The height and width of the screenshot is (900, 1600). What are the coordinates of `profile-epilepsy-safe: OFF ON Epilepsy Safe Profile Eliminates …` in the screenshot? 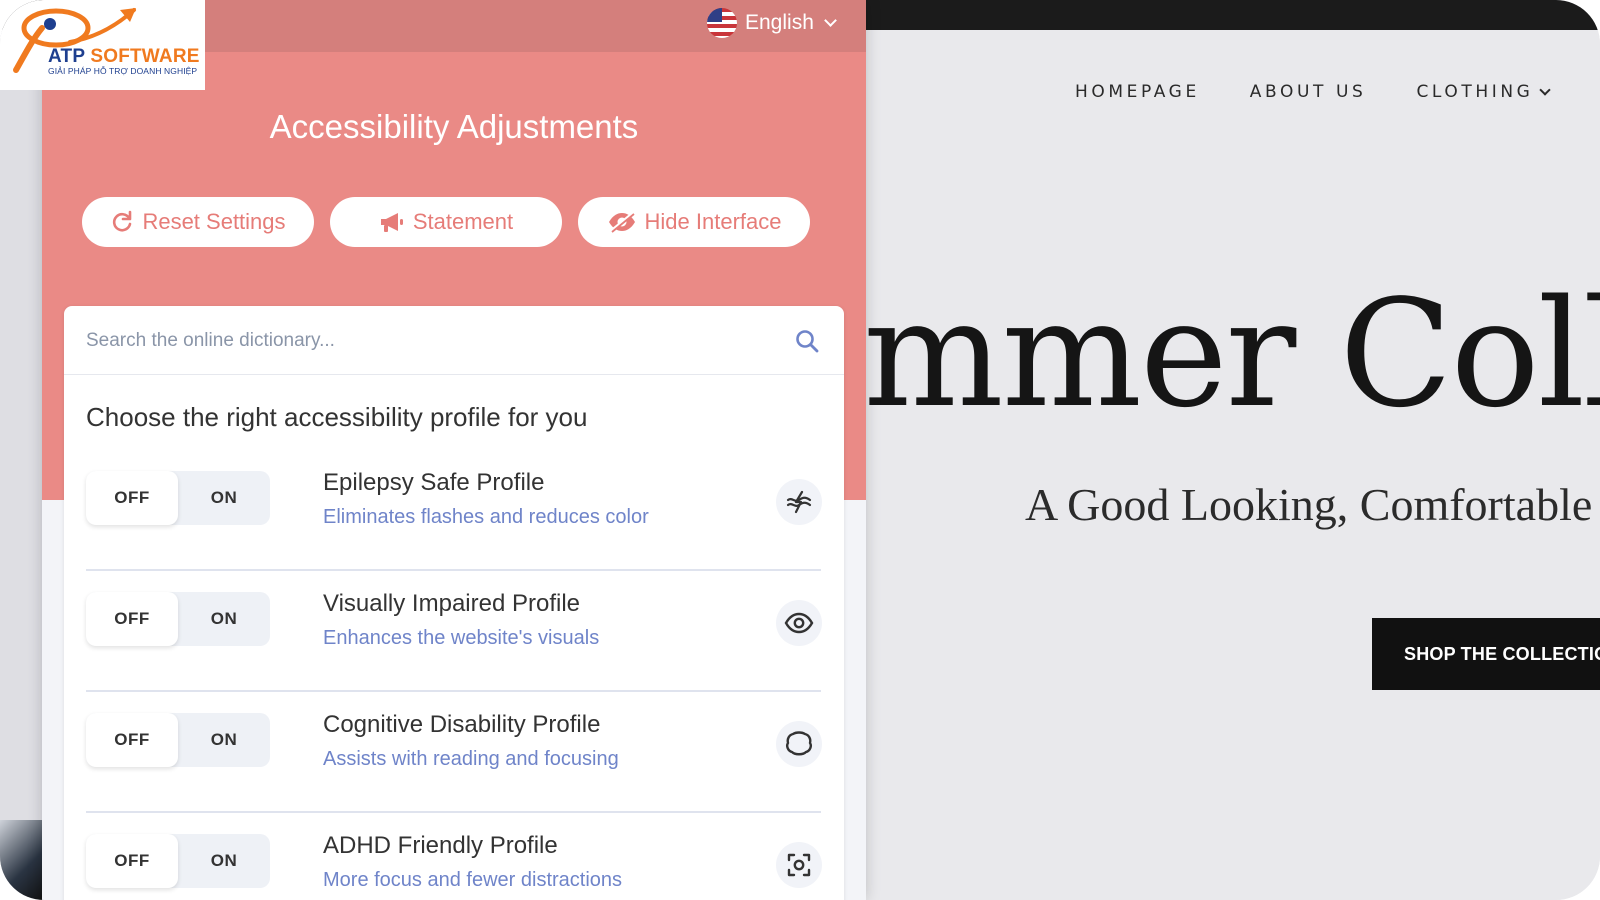 It's located at (454, 511).